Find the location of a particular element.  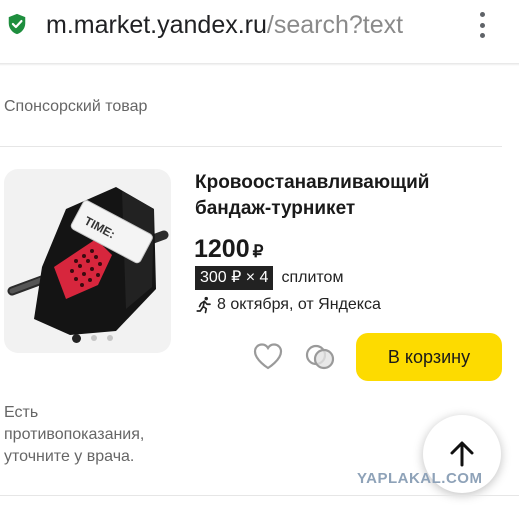

product-title: Кровоостанавливающий бандаж-турникет is located at coordinates (345, 196).